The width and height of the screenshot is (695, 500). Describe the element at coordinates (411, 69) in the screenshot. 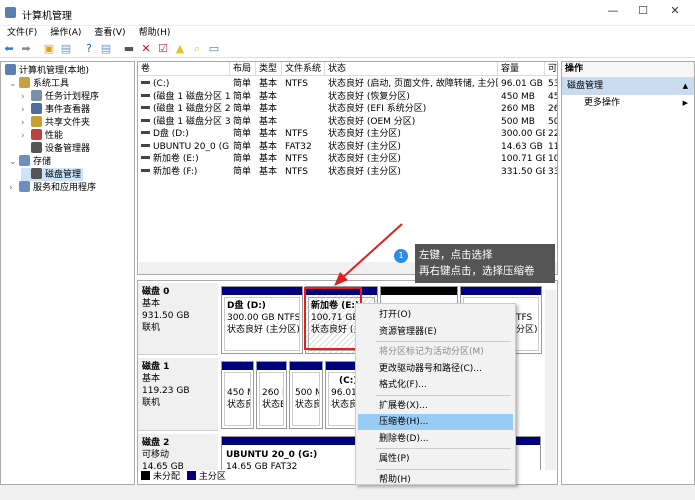

I see `column-header: 状态` at that location.